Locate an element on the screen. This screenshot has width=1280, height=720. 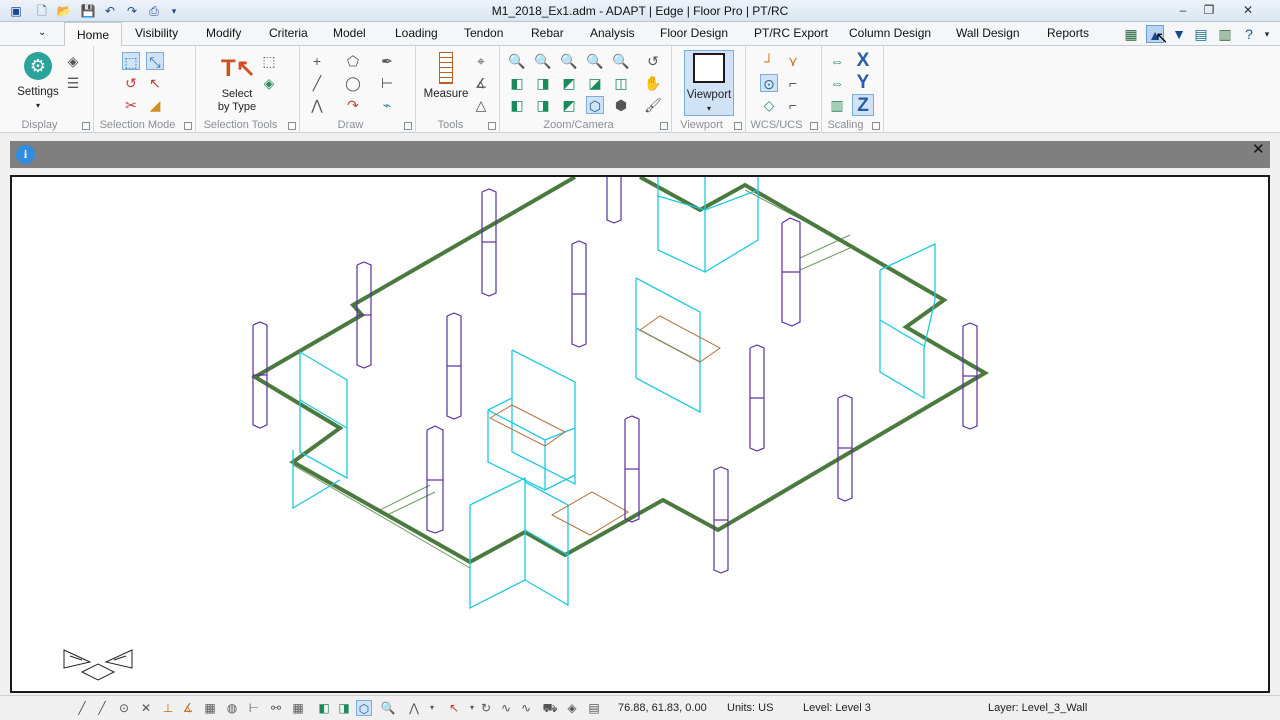
settings-button: ⚙ Settings ▾ is located at coordinates (38, 82).